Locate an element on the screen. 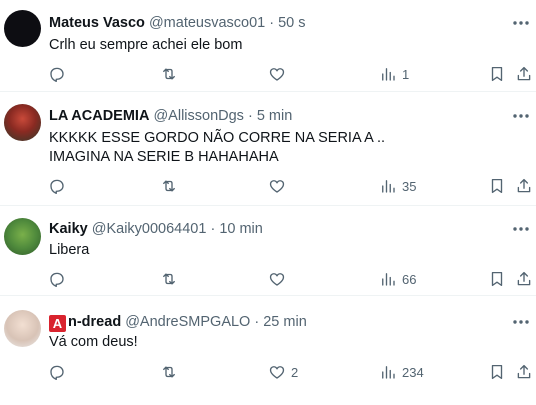 The width and height of the screenshot is (536, 405). tweet-header: Kaiky @Kaiky00064401 · 10 min is located at coordinates (156, 229).